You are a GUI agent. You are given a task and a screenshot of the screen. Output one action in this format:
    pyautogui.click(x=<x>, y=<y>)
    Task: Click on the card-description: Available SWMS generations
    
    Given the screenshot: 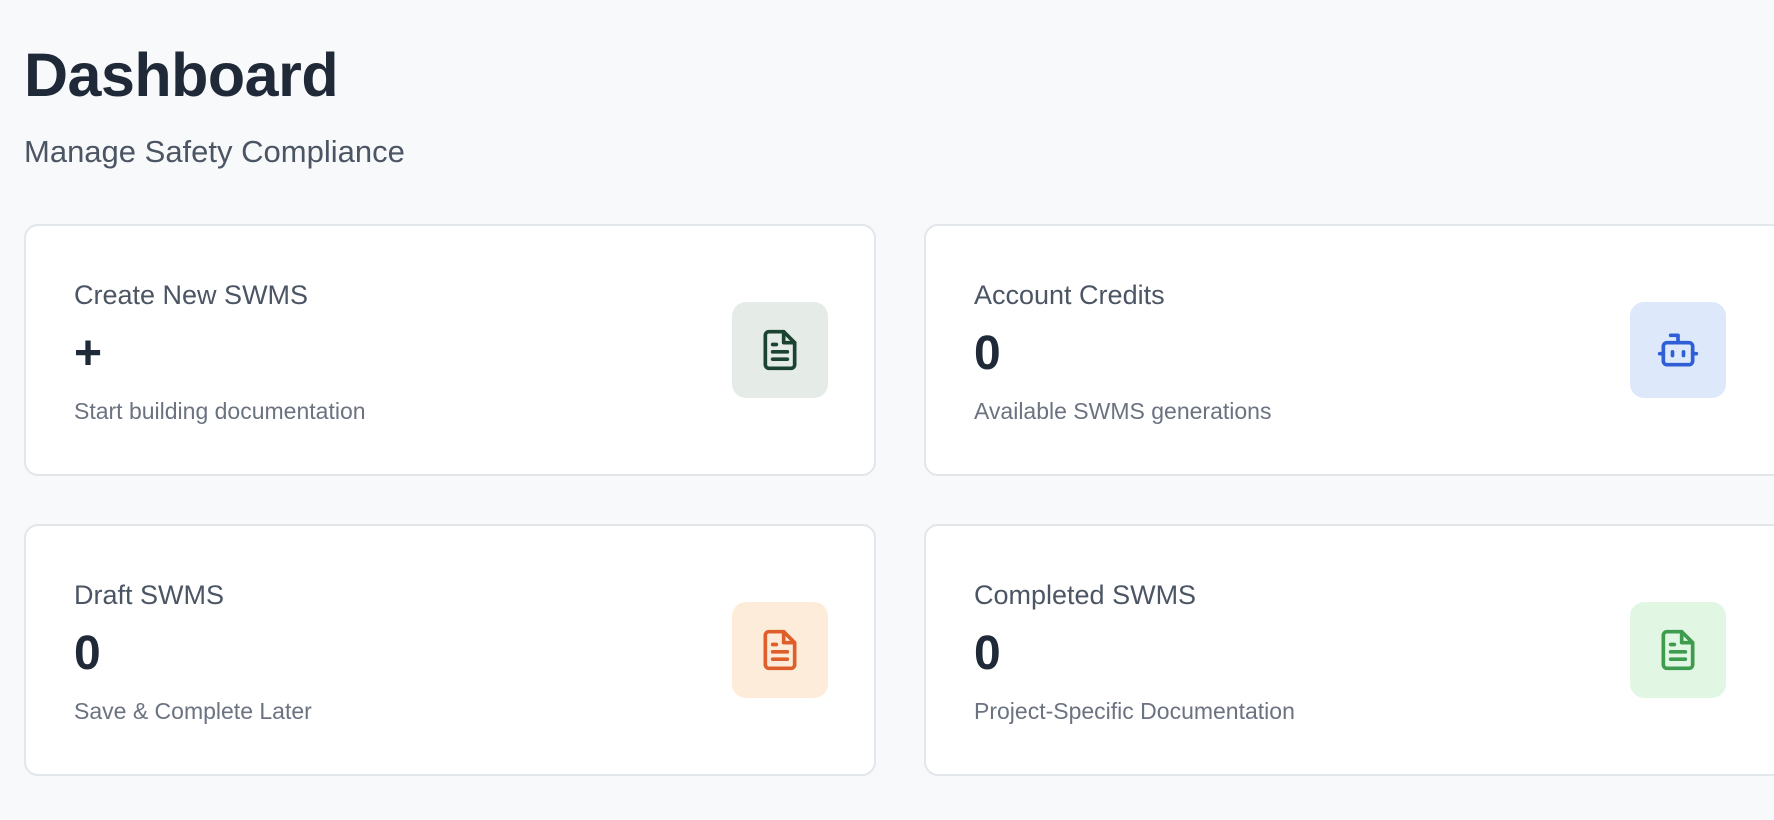 What is the action you would take?
    pyautogui.click(x=1123, y=411)
    